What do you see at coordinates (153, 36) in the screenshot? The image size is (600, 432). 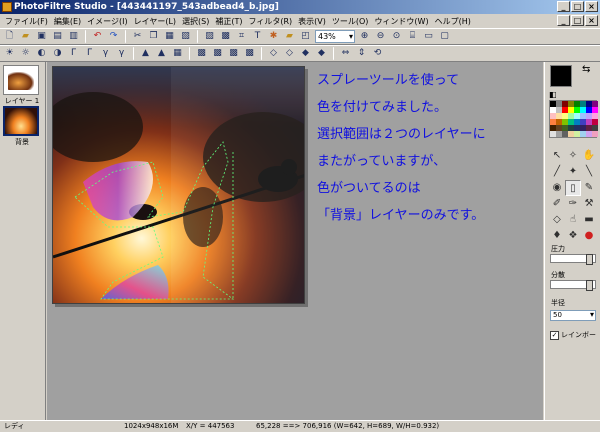 I see `copy-icon: ❐` at bounding box center [153, 36].